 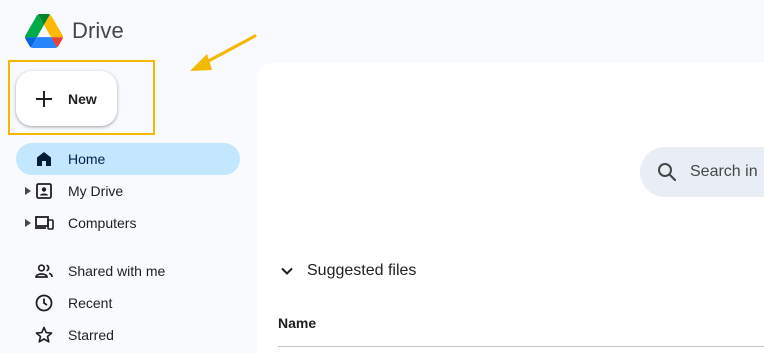 I want to click on sidebar-item-label: Recent, so click(x=90, y=303).